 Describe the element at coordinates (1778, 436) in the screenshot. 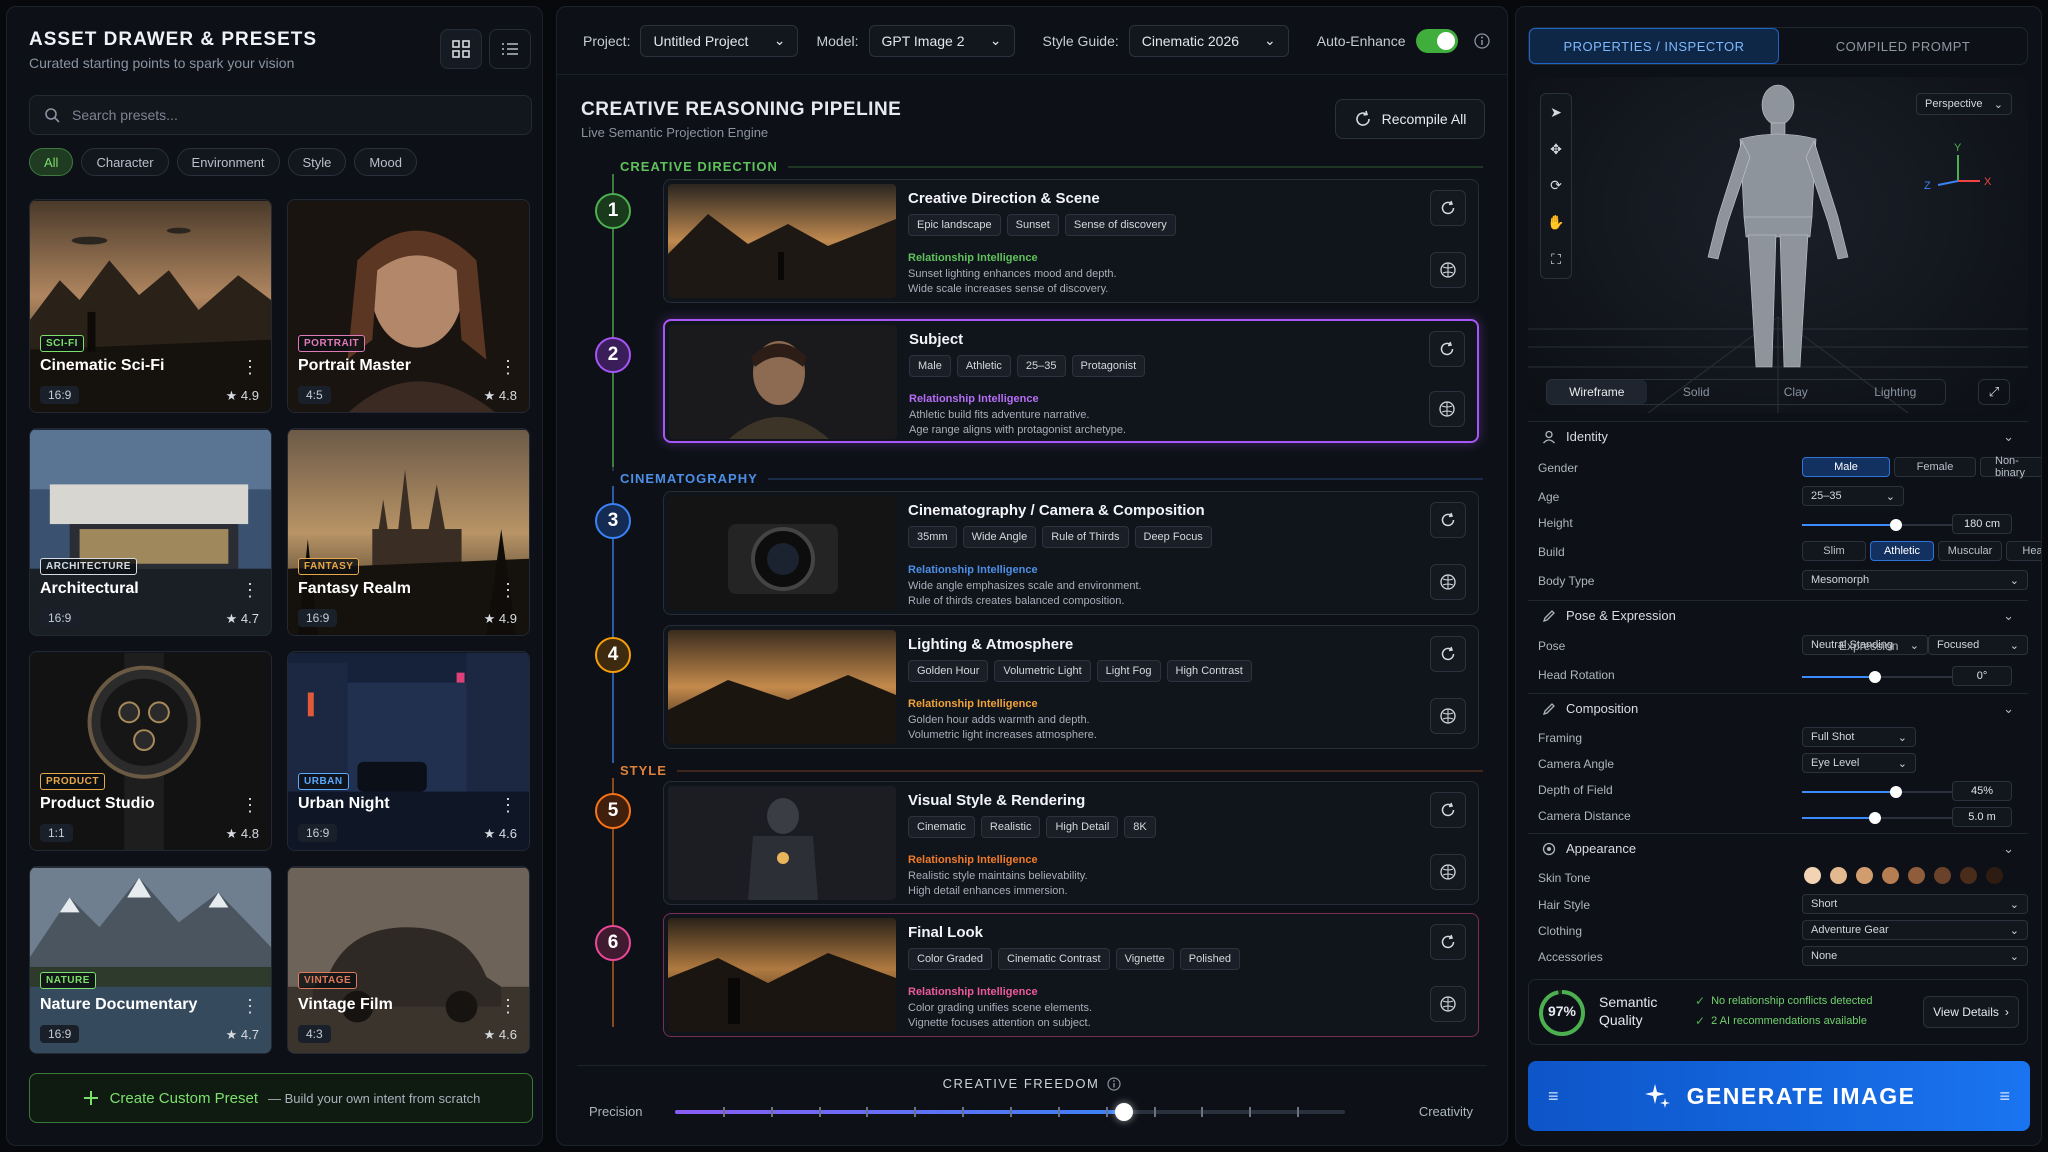

I see `identity-section: Identity ⌄` at that location.